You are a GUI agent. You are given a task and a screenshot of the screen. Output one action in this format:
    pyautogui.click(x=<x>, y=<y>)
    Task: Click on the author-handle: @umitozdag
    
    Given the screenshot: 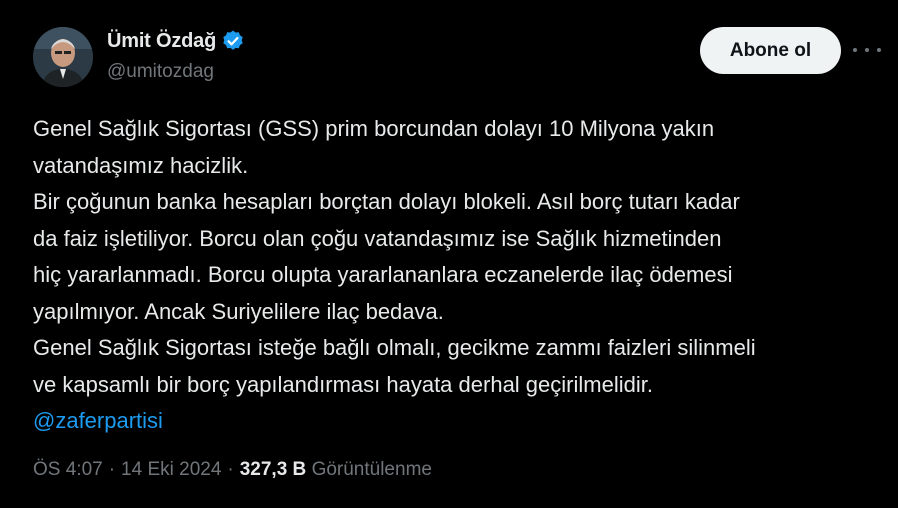 What is the action you would take?
    pyautogui.click(x=160, y=72)
    